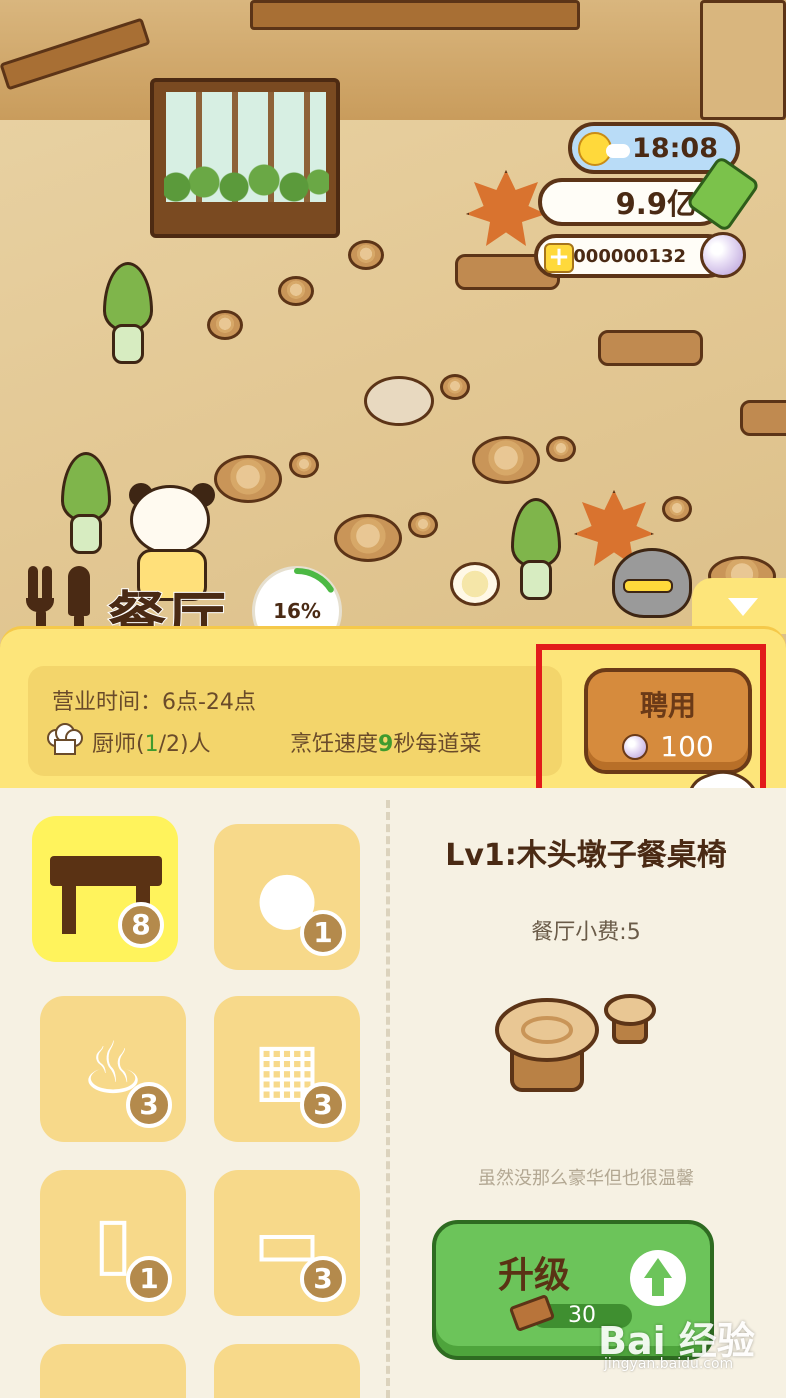  Describe the element at coordinates (79, 591) in the screenshot. I see `knife-blade` at that location.